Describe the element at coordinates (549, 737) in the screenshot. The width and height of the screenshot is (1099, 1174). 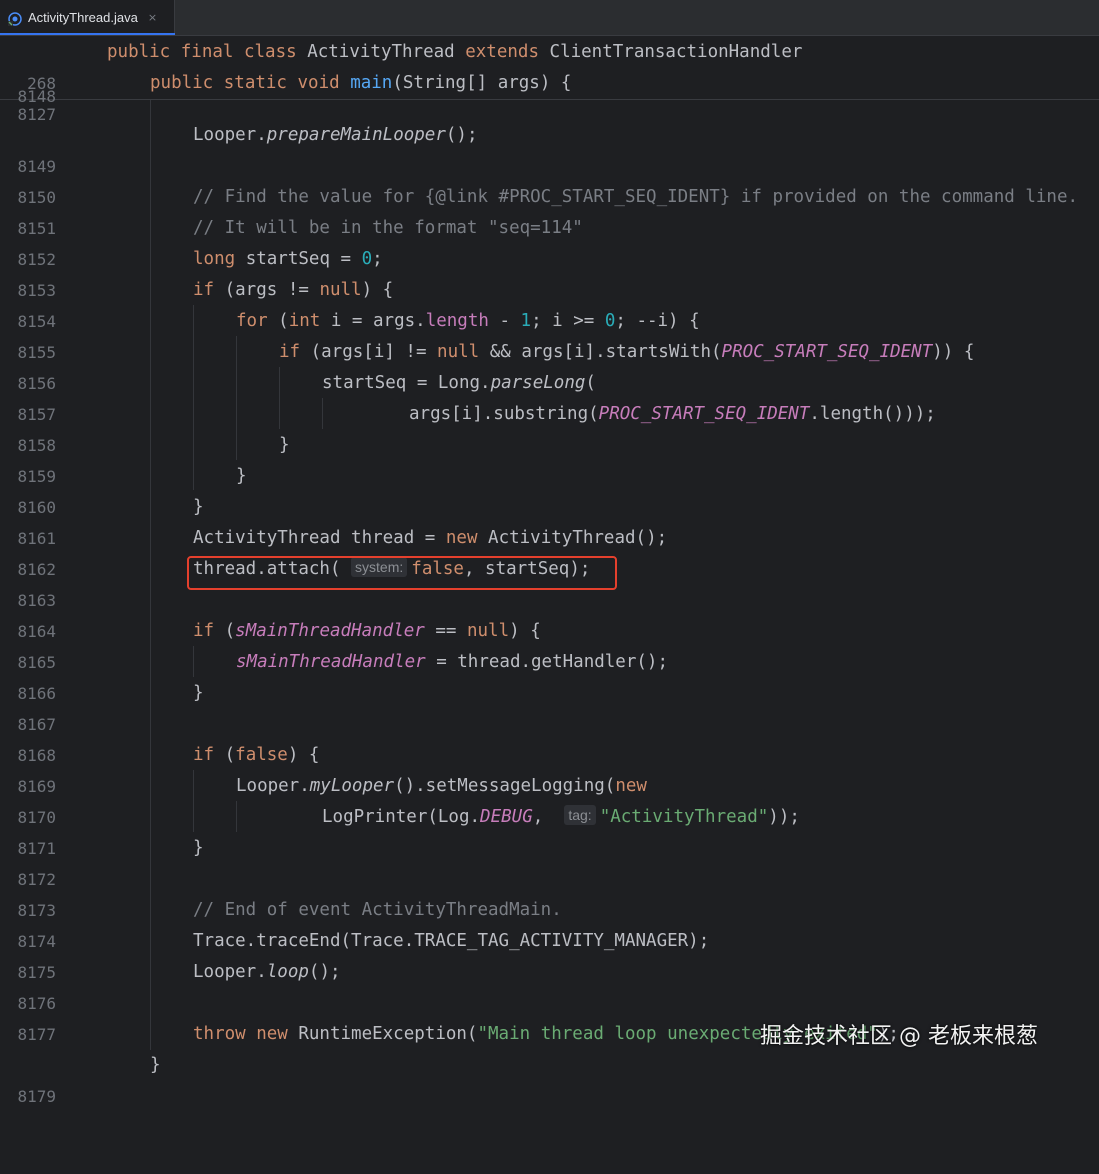
I see `code-line: 8168` at that location.